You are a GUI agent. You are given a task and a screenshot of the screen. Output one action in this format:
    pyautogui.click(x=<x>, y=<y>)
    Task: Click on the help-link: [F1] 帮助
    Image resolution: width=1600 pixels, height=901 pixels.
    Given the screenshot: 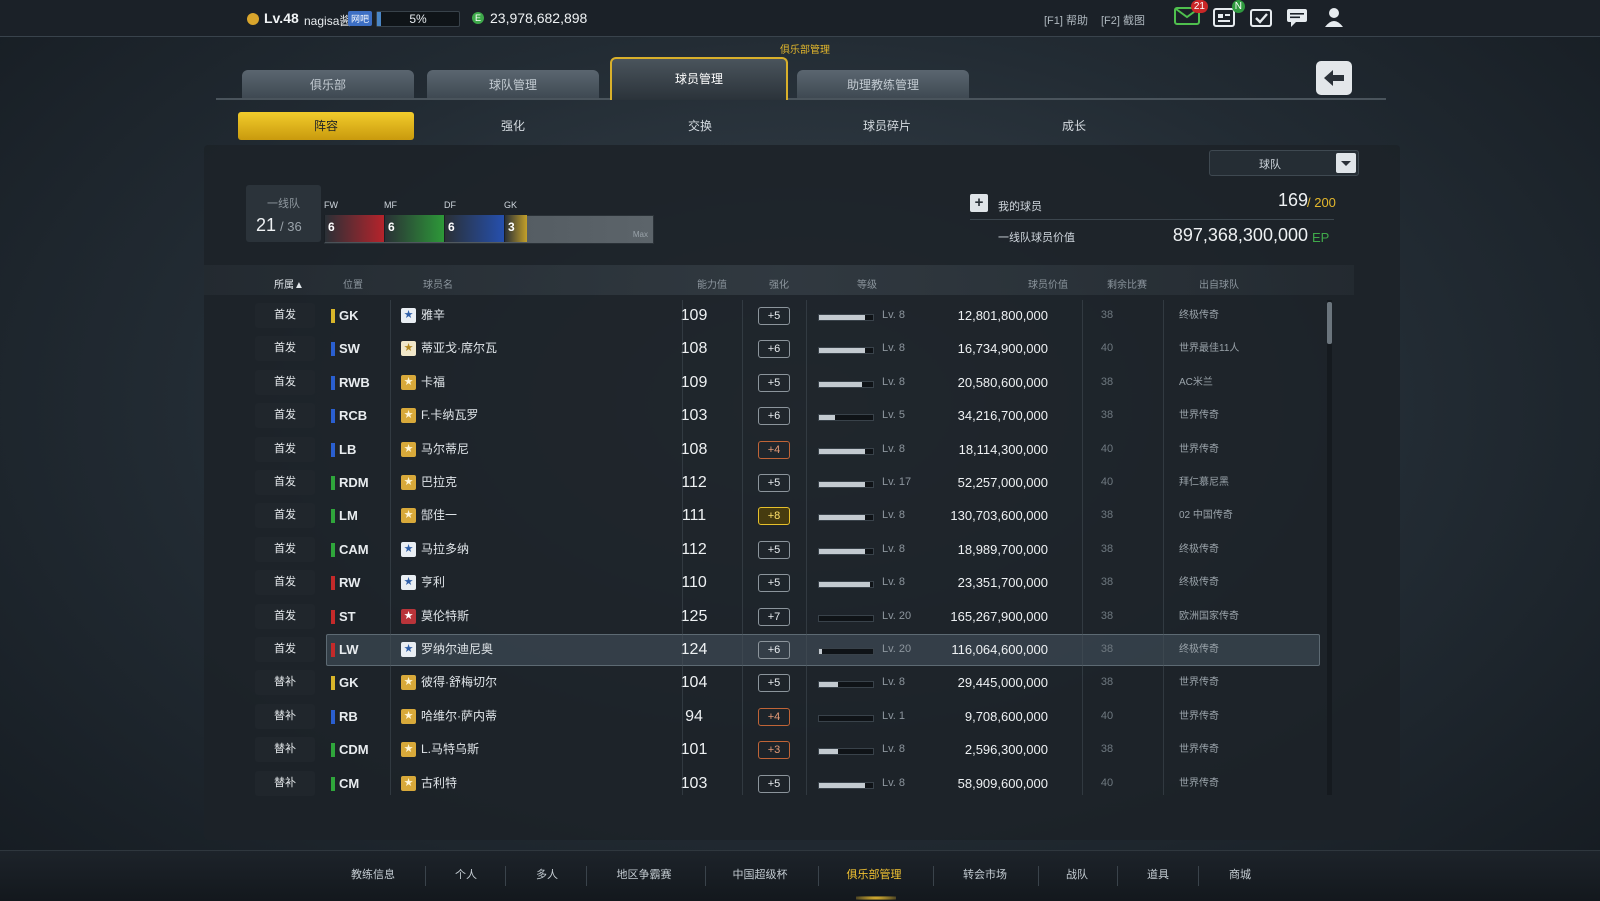 What is the action you would take?
    pyautogui.click(x=1066, y=20)
    